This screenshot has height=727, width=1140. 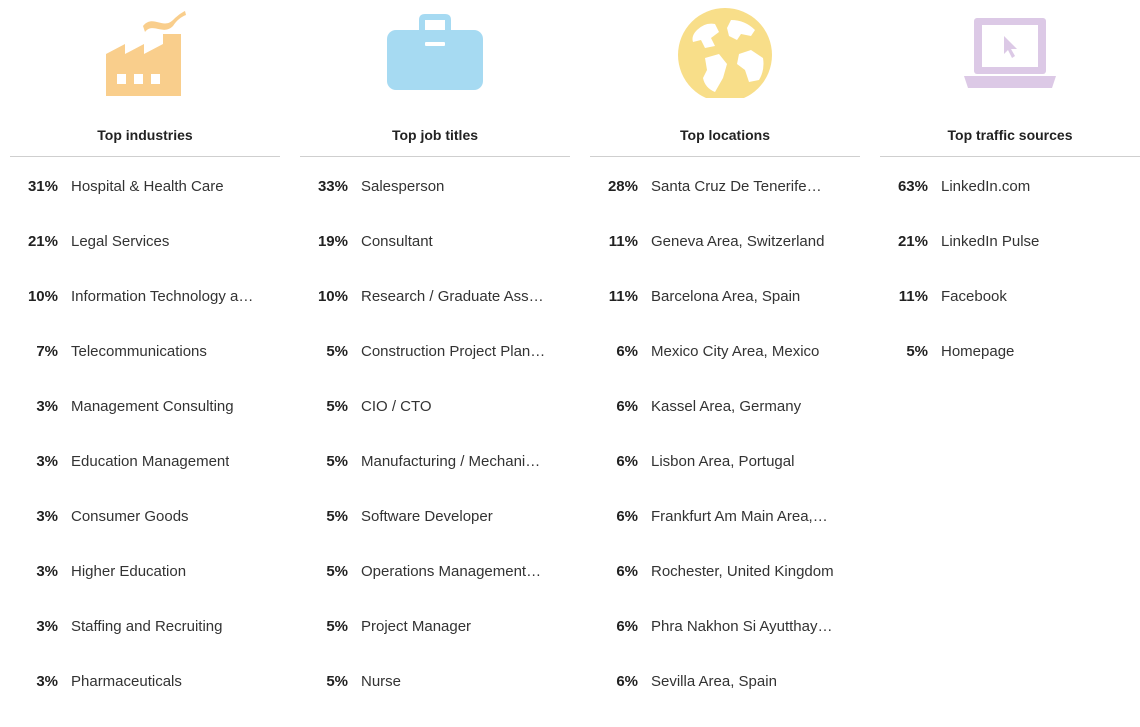 What do you see at coordinates (403, 186) in the screenshot?
I see `item-label: Salesperson` at bounding box center [403, 186].